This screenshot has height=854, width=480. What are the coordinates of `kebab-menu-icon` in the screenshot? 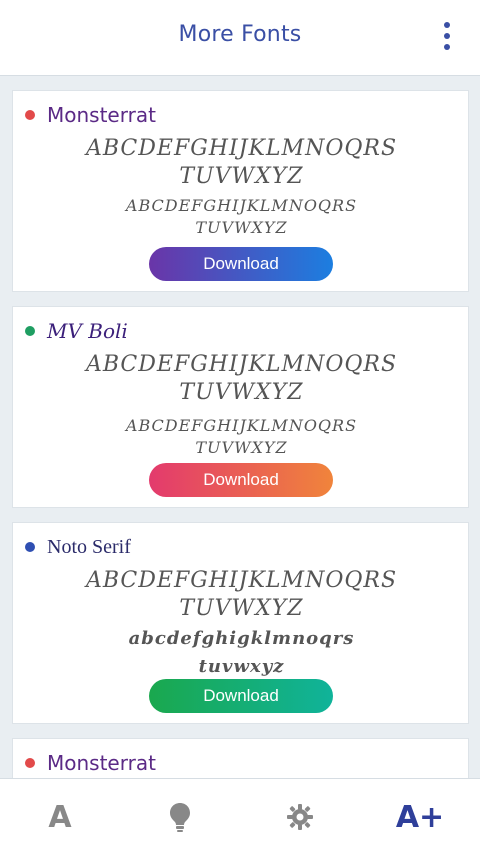 It's located at (447, 36).